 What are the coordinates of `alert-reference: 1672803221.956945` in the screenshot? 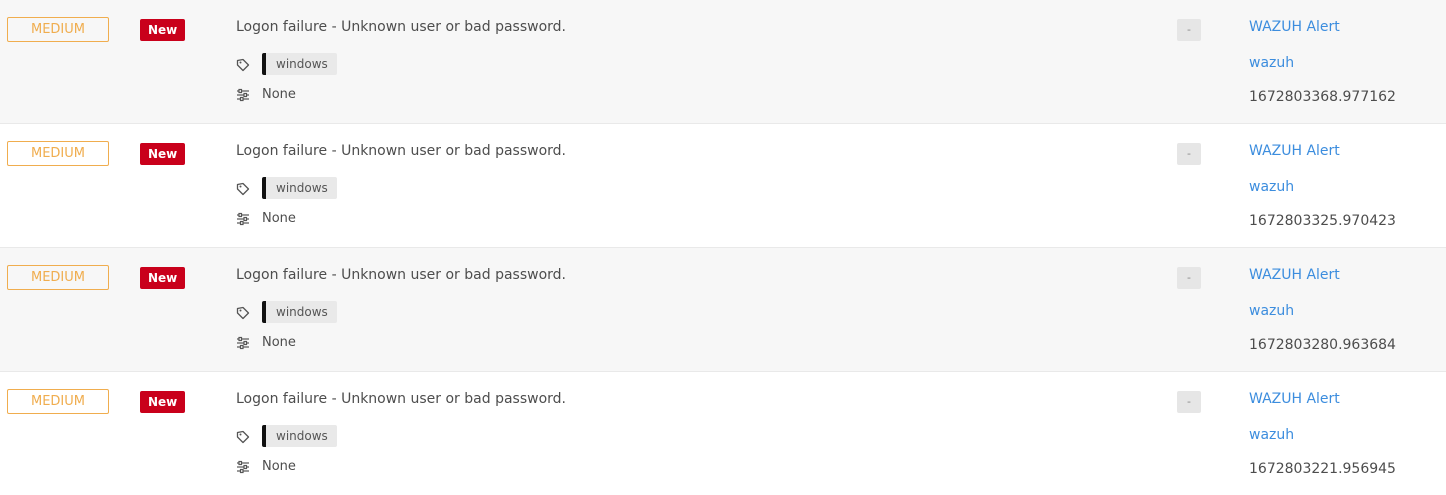 It's located at (1322, 469).